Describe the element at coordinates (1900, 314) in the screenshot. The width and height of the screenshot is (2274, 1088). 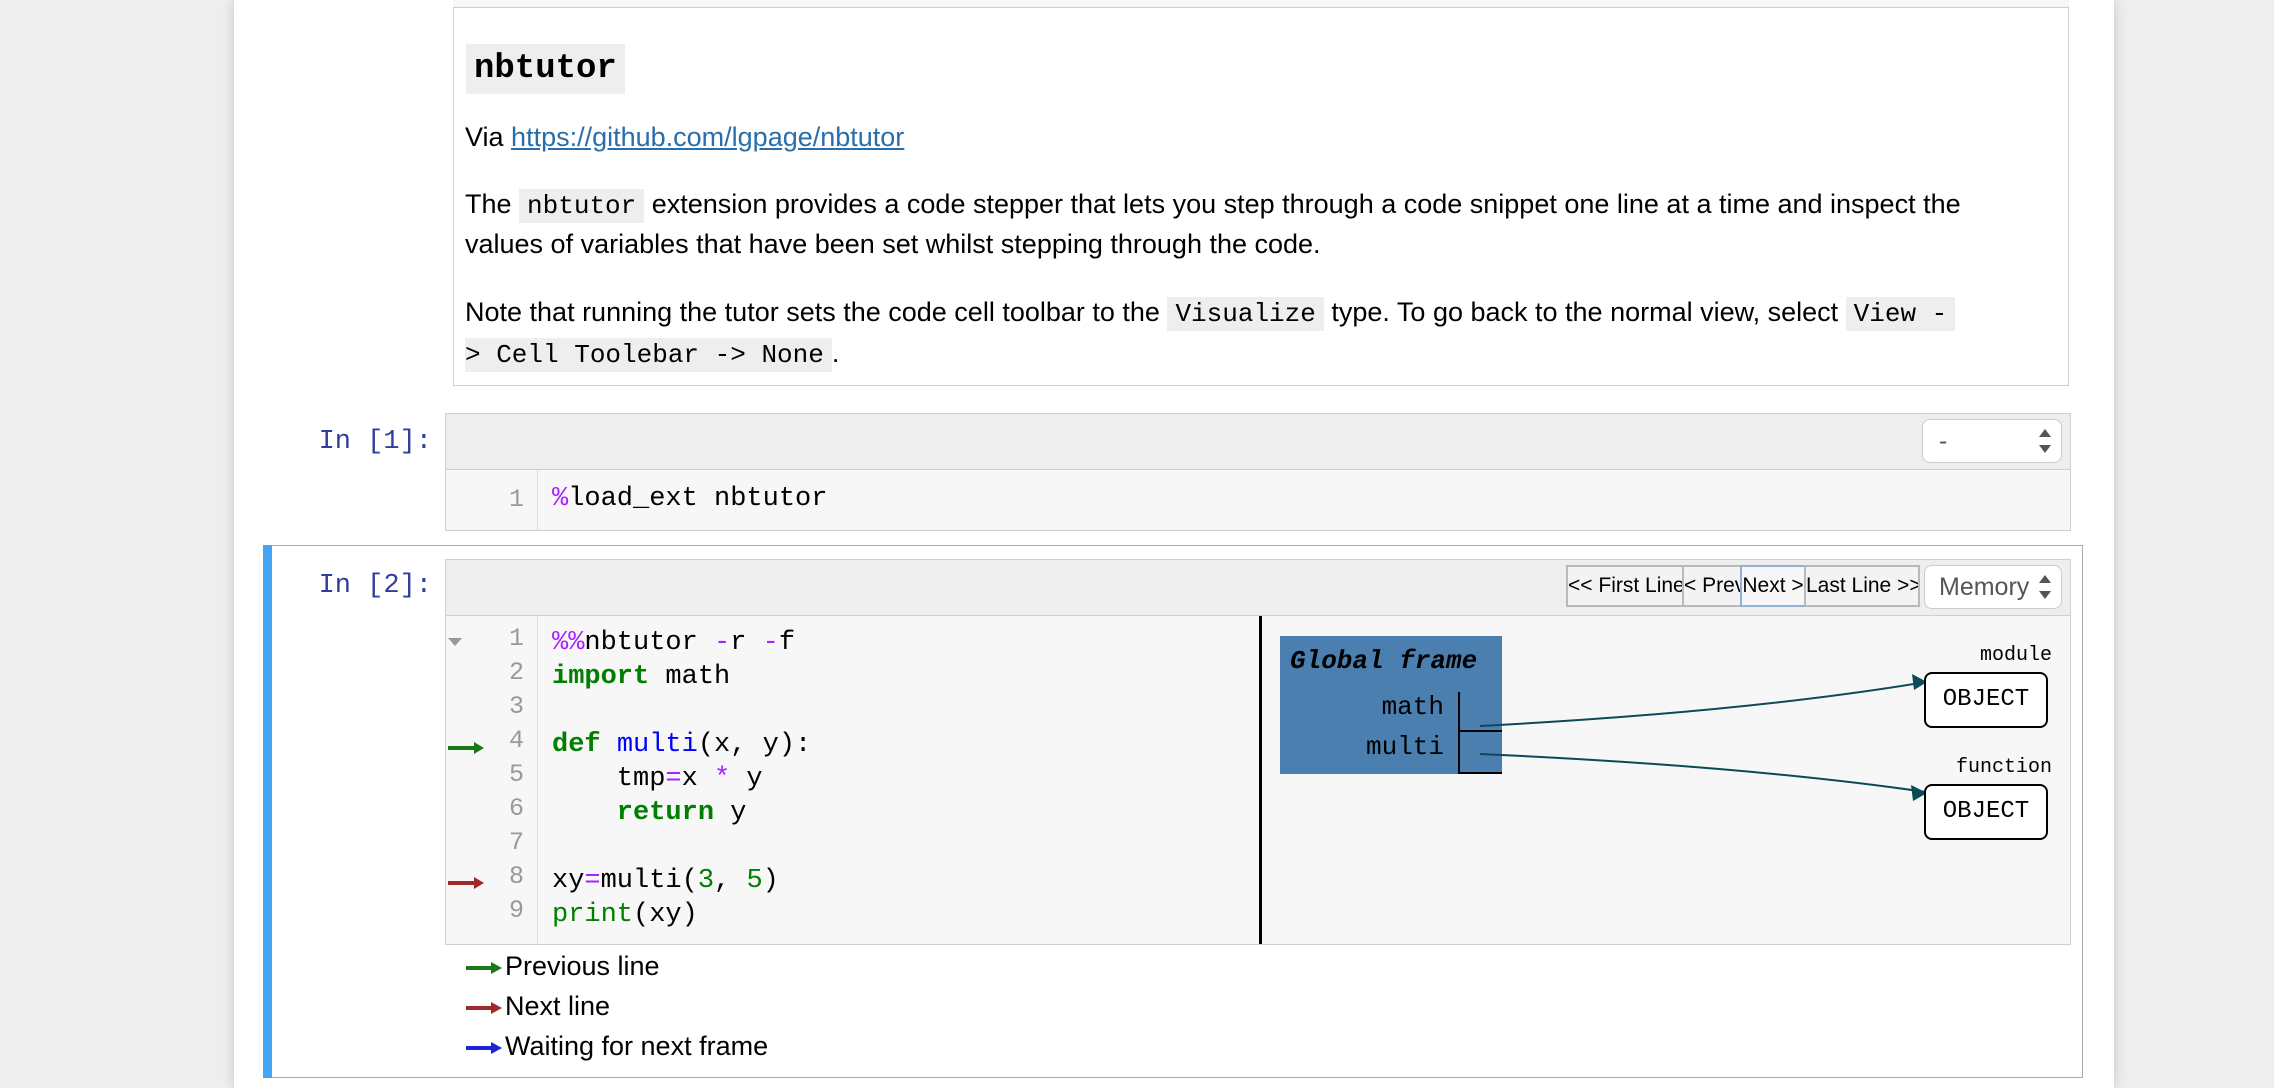
I see `inline-code-view-a: View -` at that location.